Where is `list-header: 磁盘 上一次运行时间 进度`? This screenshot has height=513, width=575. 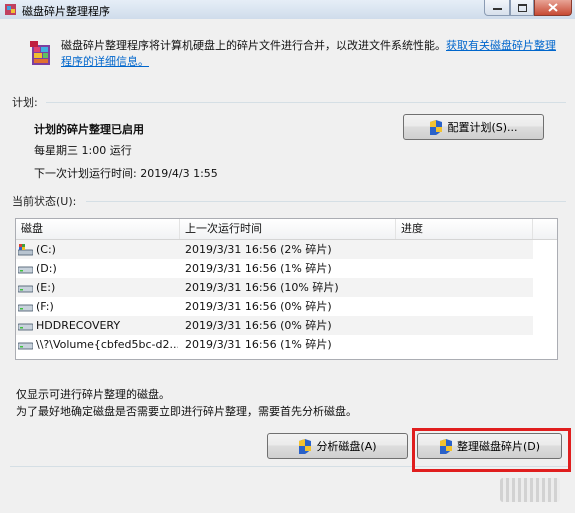
list-header: 磁盘 上一次运行时间 进度 is located at coordinates (286, 229).